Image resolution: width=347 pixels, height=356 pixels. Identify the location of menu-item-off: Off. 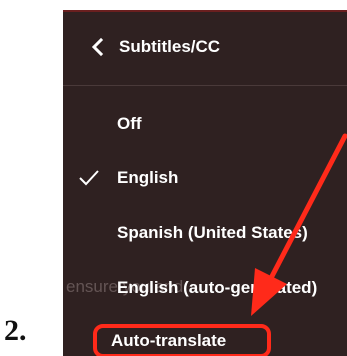
(205, 124).